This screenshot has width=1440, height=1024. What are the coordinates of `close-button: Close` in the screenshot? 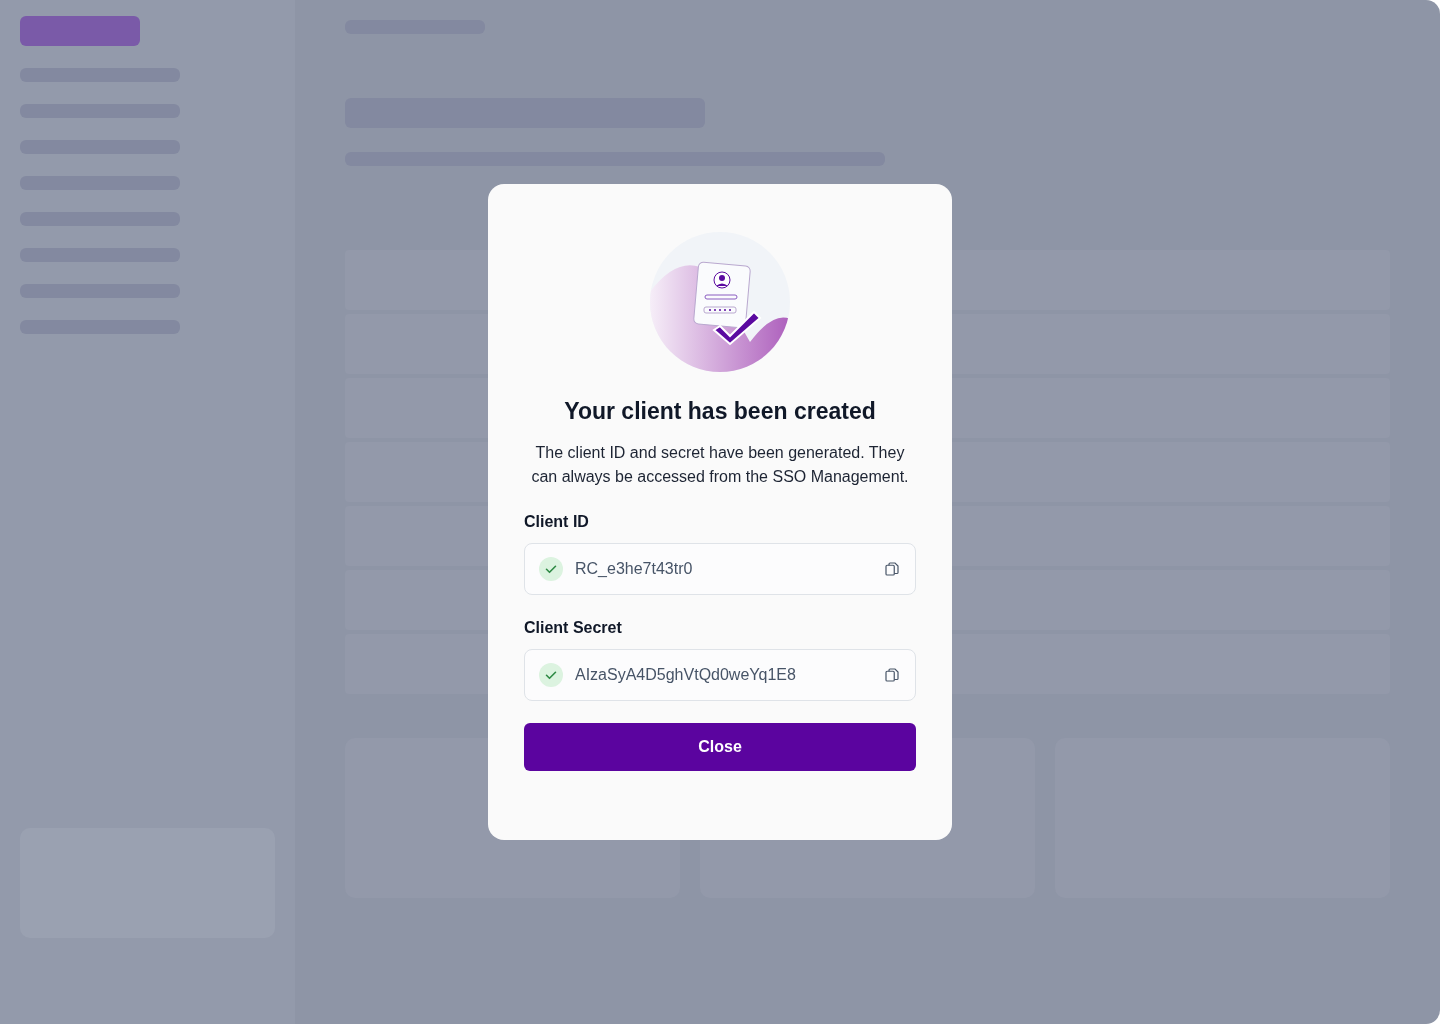 It's located at (720, 747).